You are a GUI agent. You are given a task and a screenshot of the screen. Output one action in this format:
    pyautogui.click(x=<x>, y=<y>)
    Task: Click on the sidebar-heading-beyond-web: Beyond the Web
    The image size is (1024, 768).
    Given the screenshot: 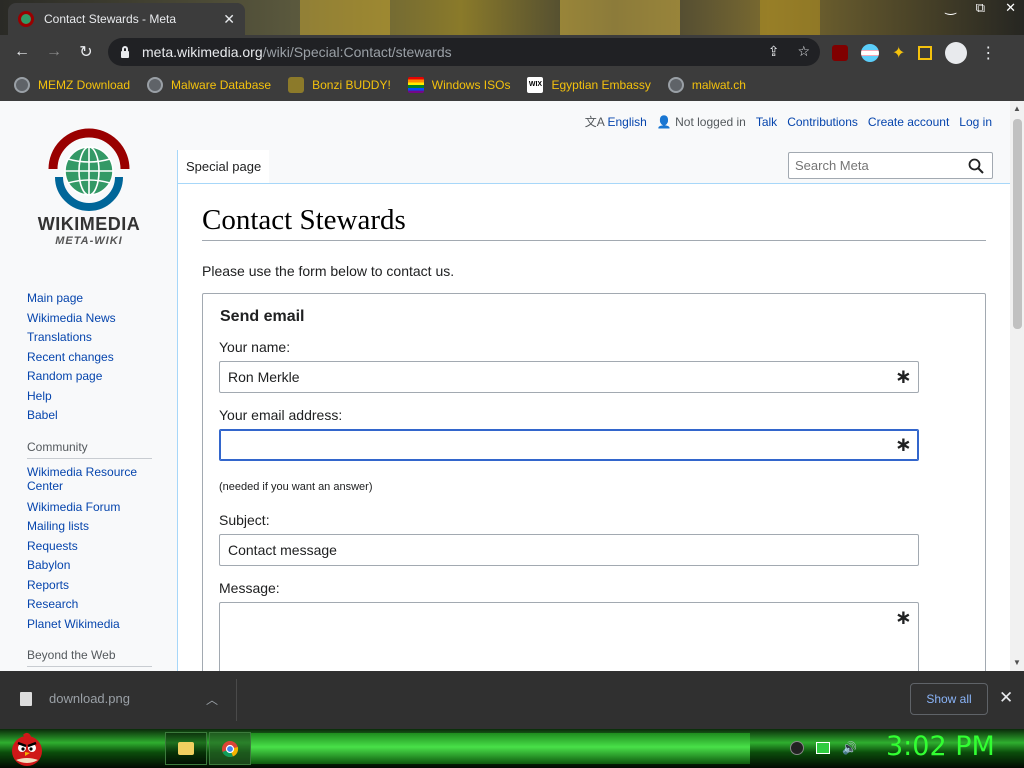 What is the action you would take?
    pyautogui.click(x=89, y=657)
    